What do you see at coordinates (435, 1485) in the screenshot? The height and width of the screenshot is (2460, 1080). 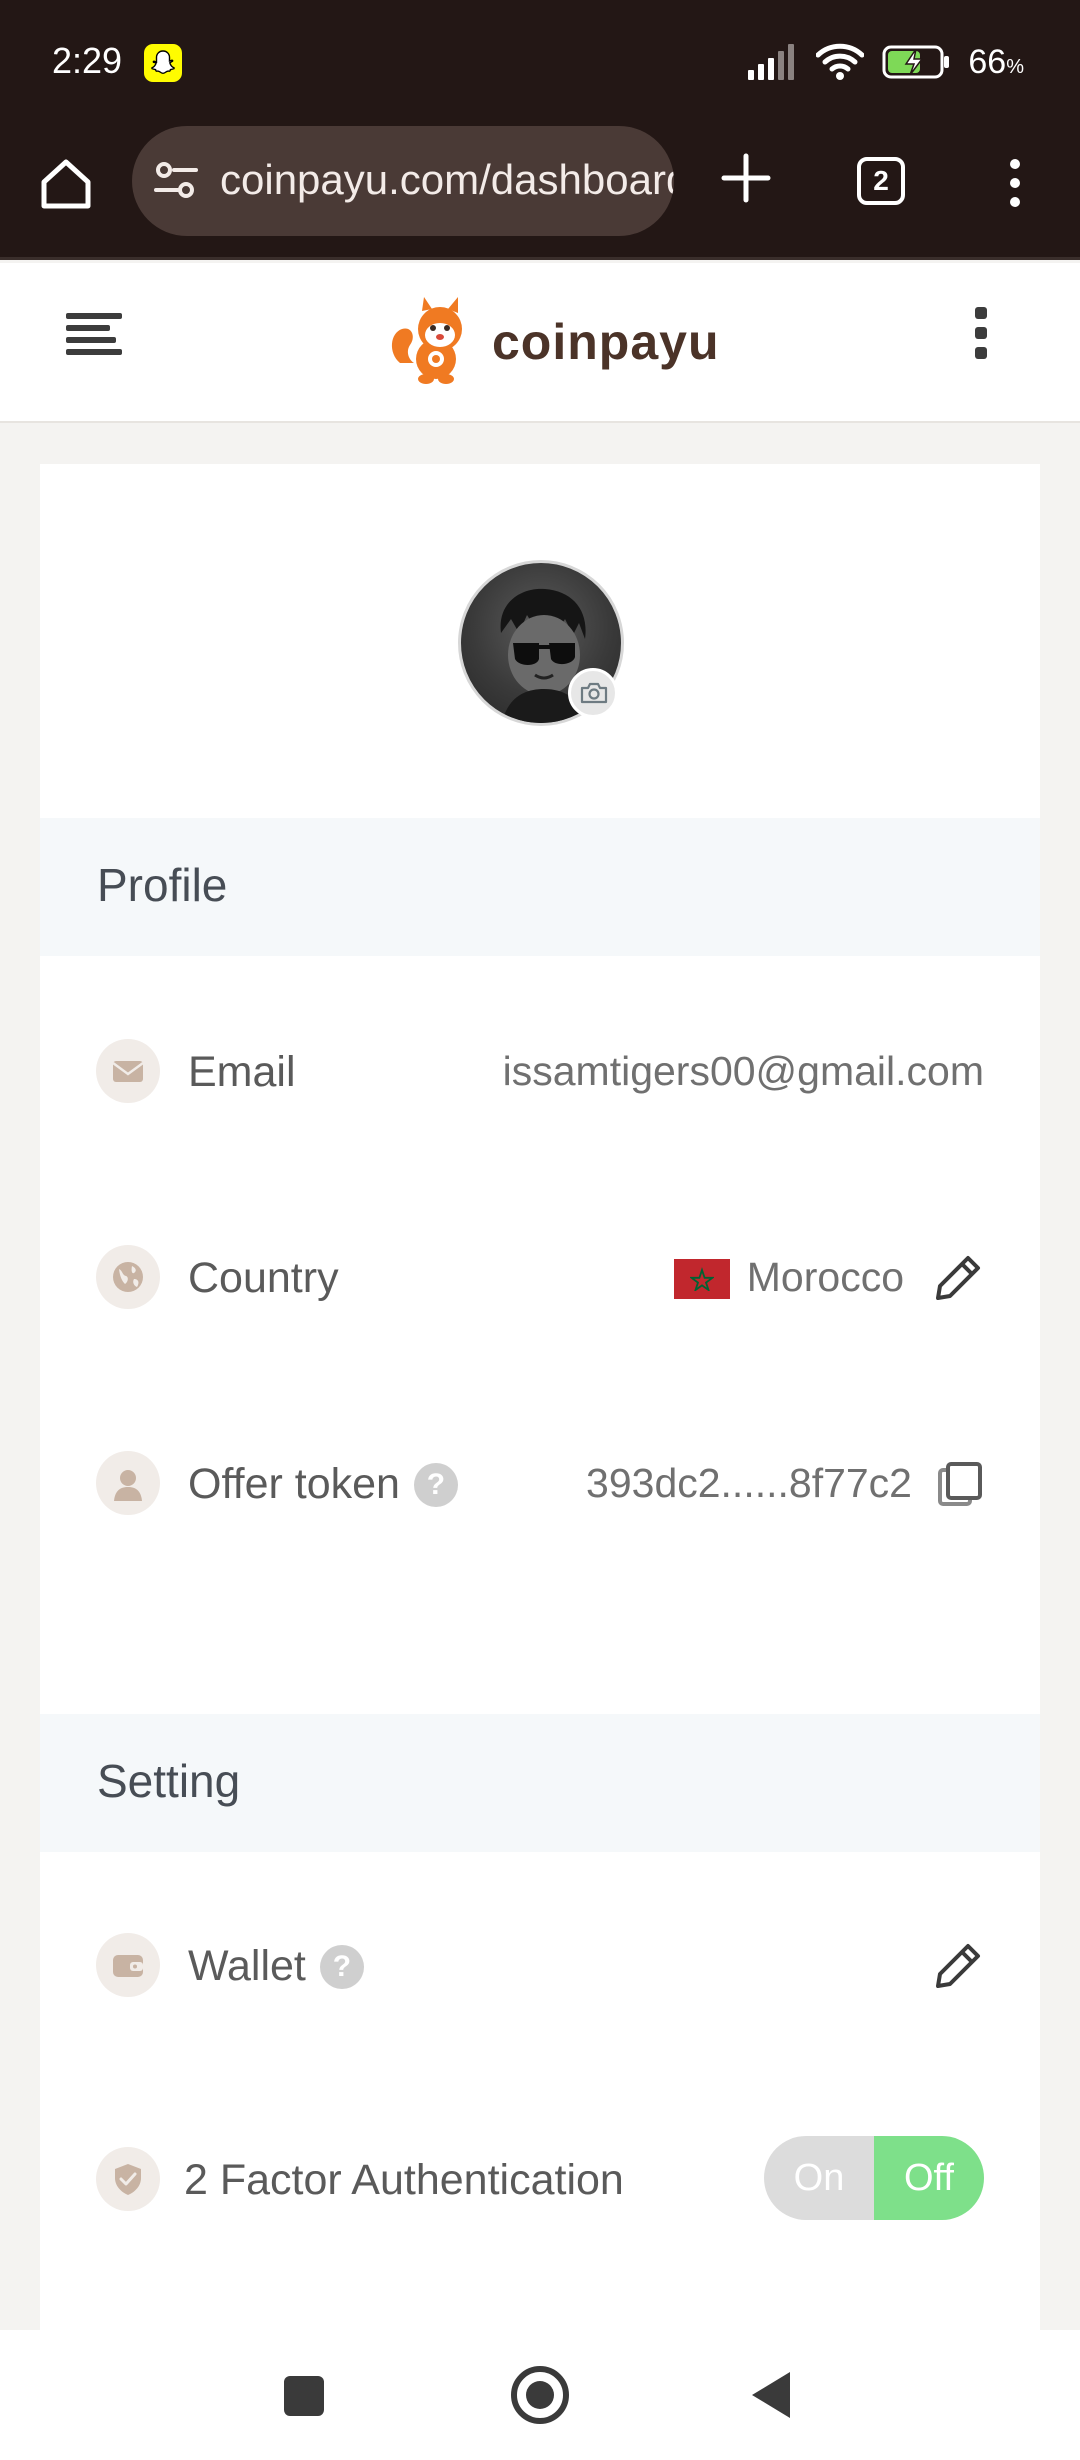 I see `offer-token-help-icon: ?` at bounding box center [435, 1485].